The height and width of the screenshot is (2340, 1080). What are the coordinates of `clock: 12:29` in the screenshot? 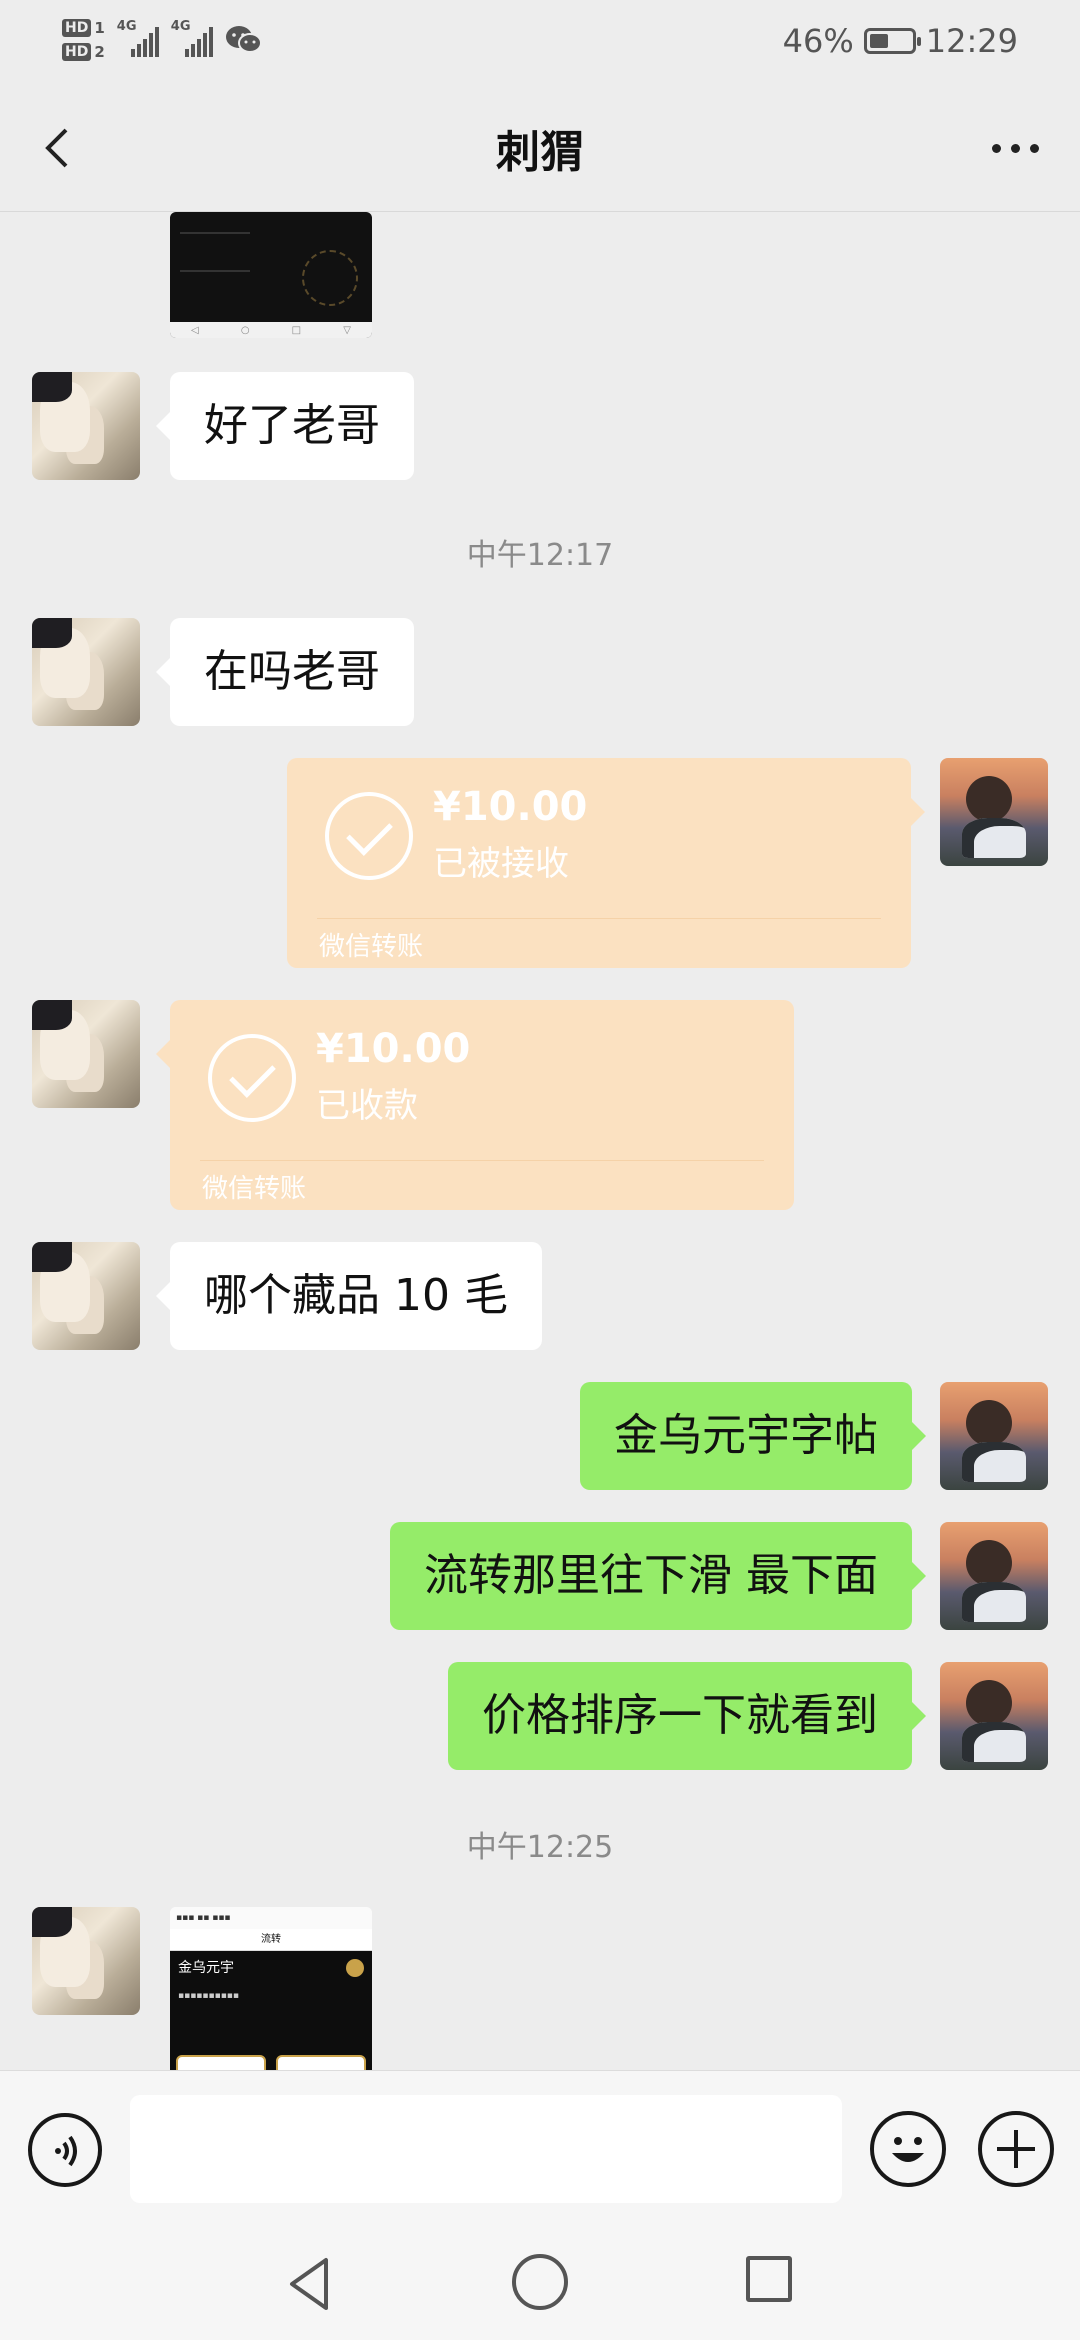 It's located at (971, 41).